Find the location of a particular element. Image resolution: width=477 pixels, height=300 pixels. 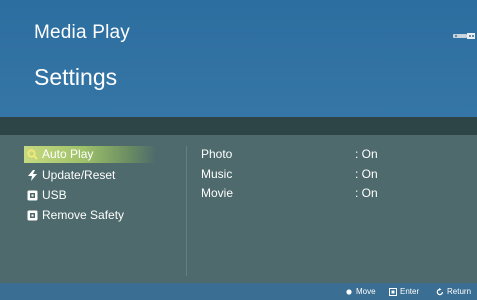

menu-item-usb: USB is located at coordinates (90, 195).